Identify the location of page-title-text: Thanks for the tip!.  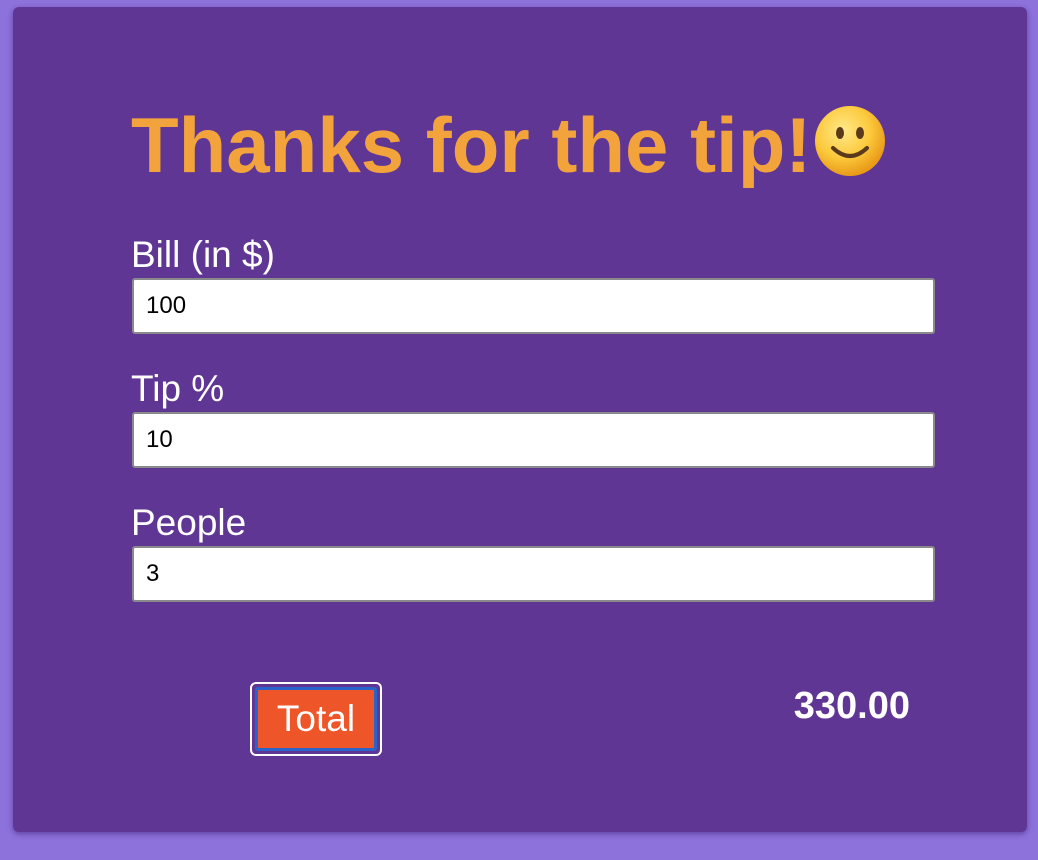
(471, 145).